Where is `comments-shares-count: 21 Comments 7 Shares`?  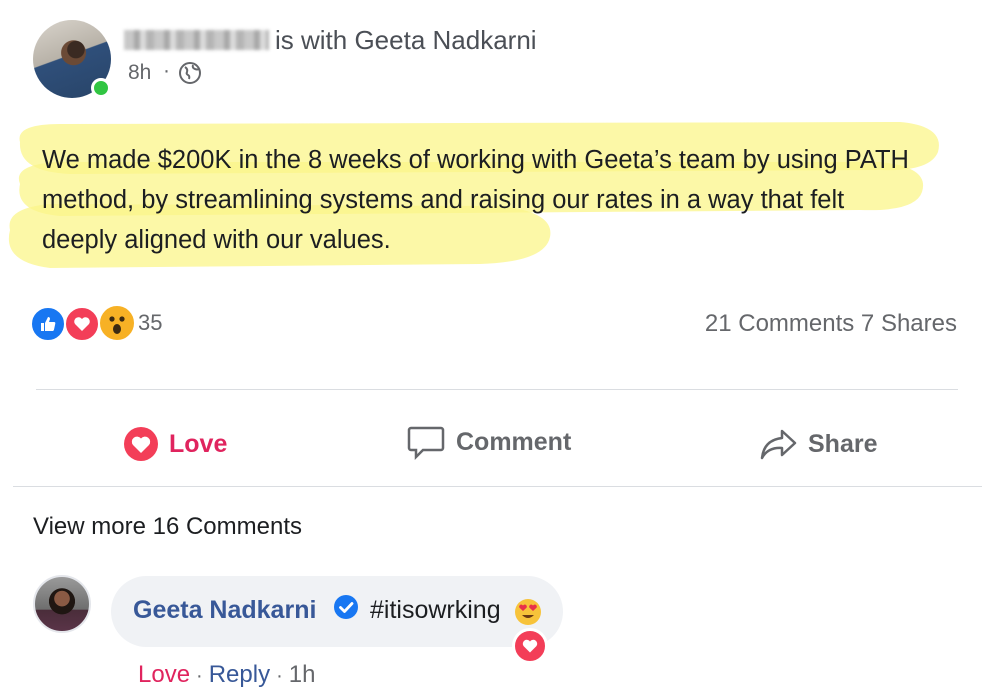 comments-shares-count: 21 Comments 7 Shares is located at coordinates (831, 324).